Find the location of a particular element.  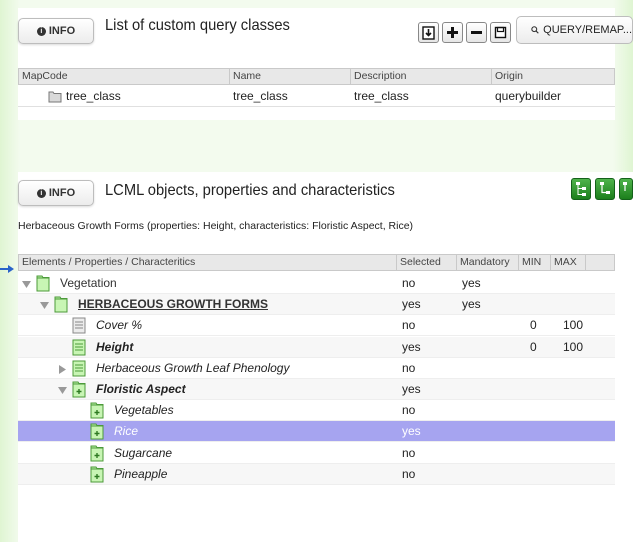

element-label: Floristic Aspect is located at coordinates (141, 389).